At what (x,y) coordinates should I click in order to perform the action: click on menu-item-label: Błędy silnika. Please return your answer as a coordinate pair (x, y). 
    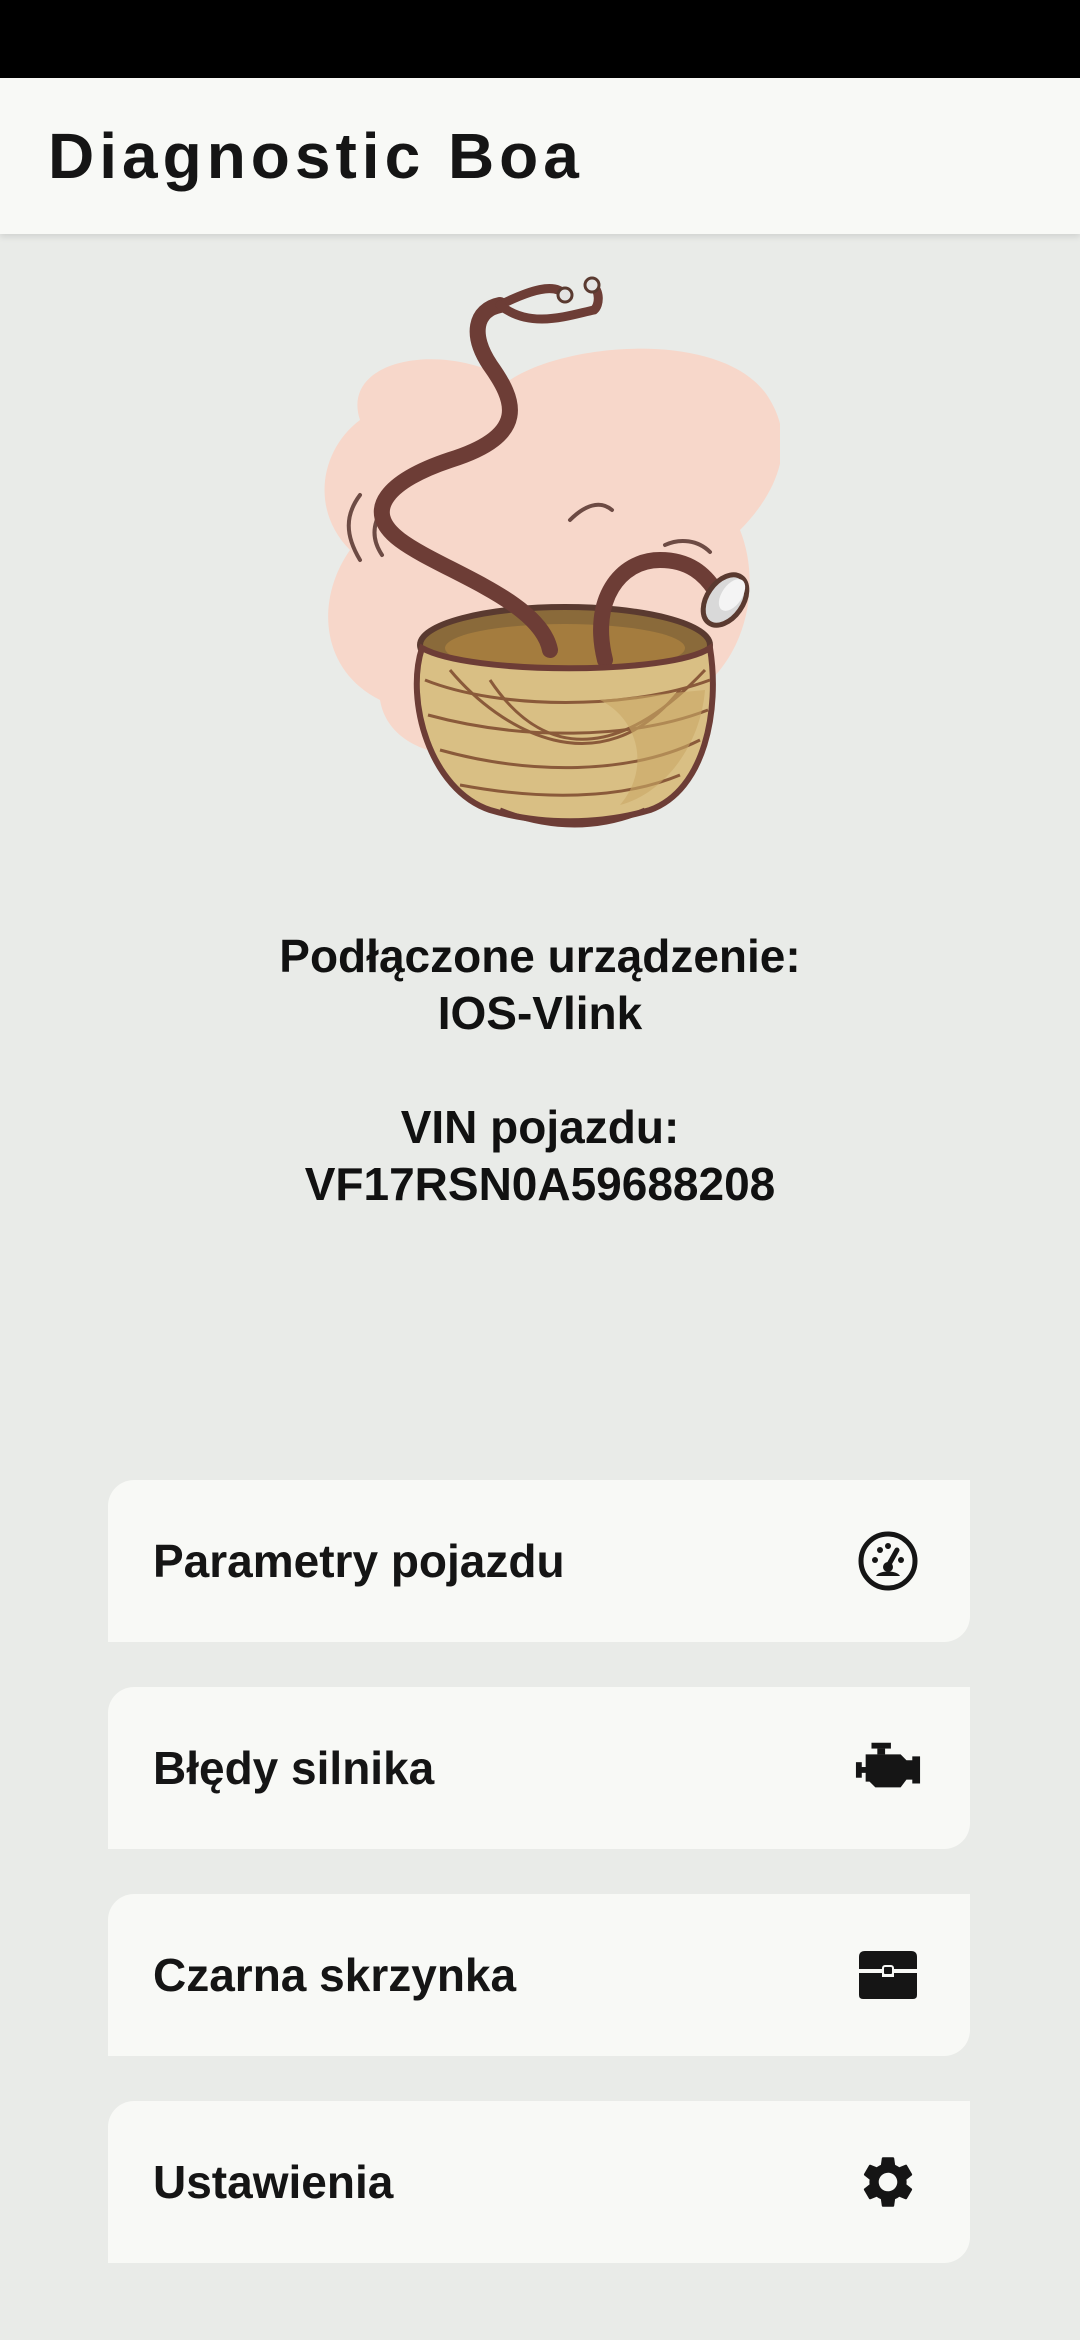
    Looking at the image, I should click on (294, 1768).